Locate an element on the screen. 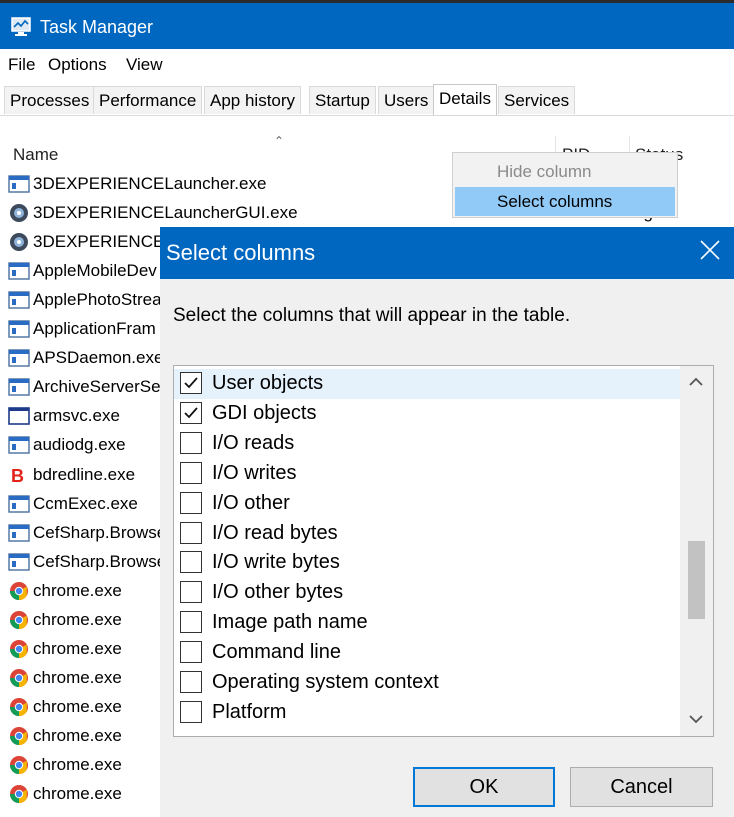 Image resolution: width=734 pixels, height=817 pixels. process-name: audiodg.exe is located at coordinates (79, 445).